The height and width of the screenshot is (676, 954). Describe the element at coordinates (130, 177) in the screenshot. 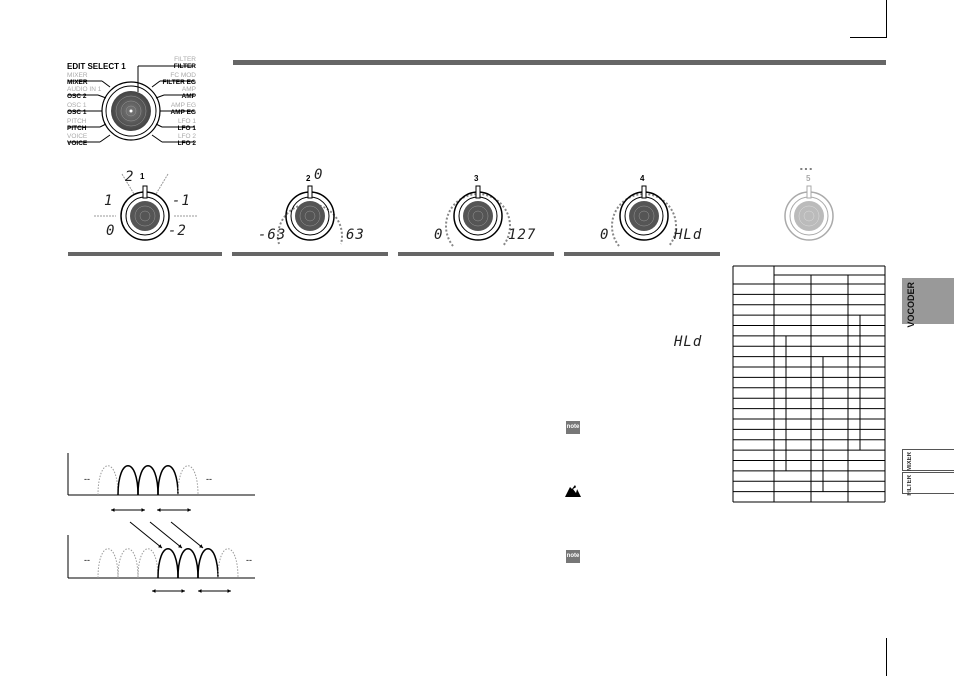

I see `knob-1-label-2: 2` at that location.